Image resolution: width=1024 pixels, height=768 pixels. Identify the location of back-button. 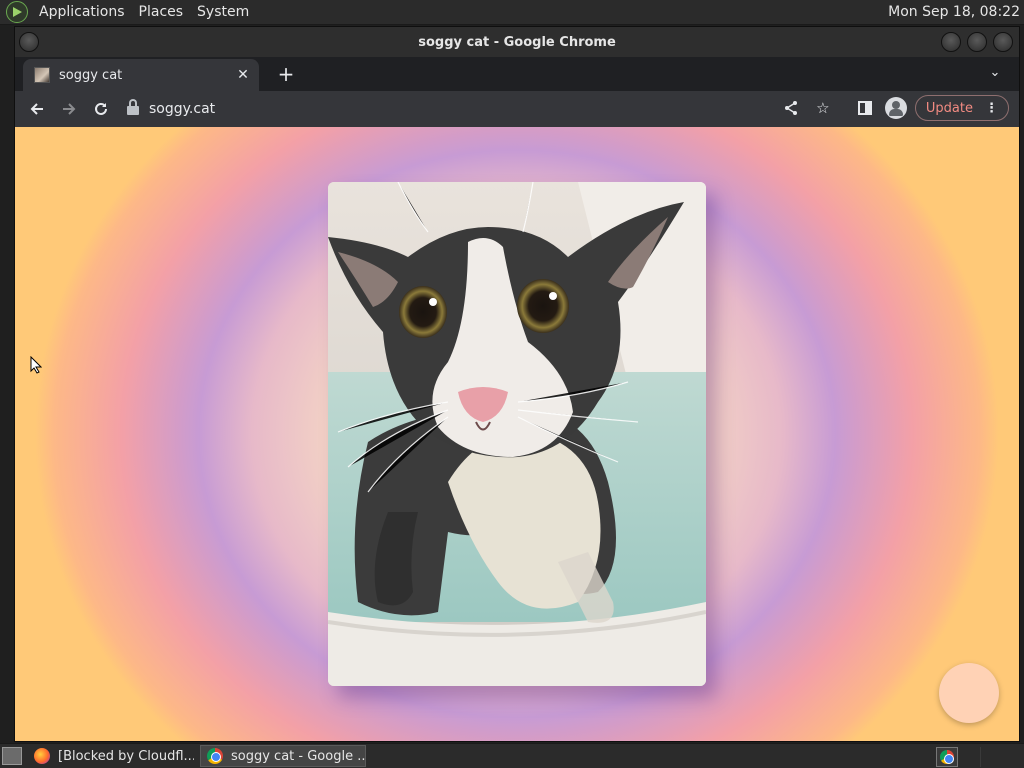
(37, 109).